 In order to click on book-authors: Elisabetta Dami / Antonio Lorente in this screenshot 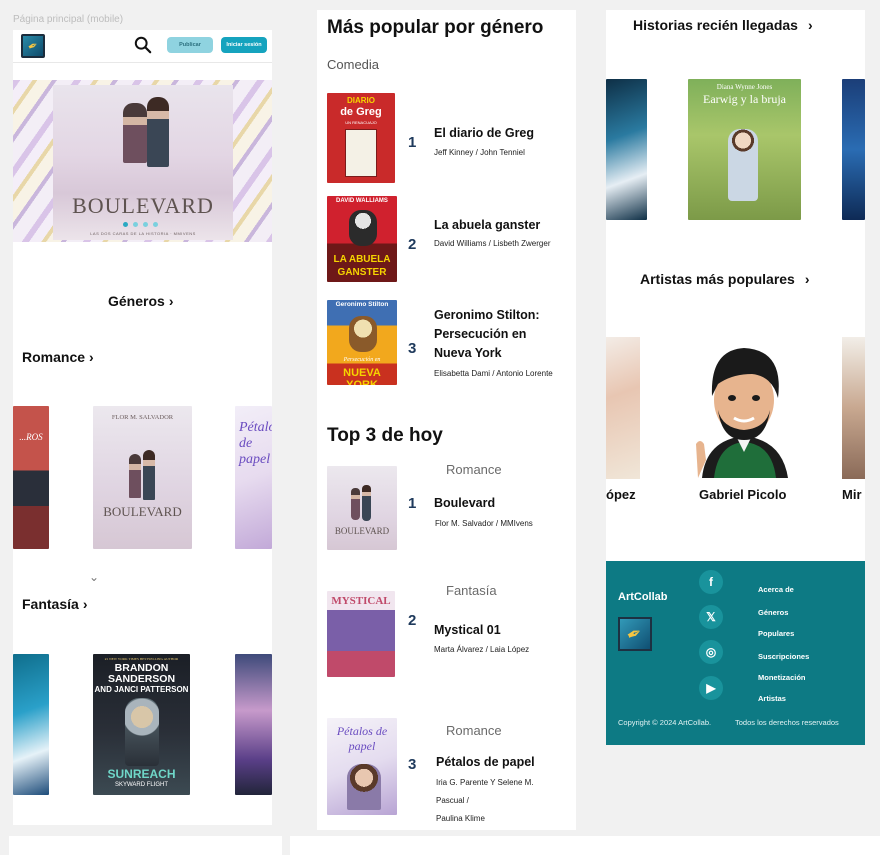, I will do `click(493, 373)`.